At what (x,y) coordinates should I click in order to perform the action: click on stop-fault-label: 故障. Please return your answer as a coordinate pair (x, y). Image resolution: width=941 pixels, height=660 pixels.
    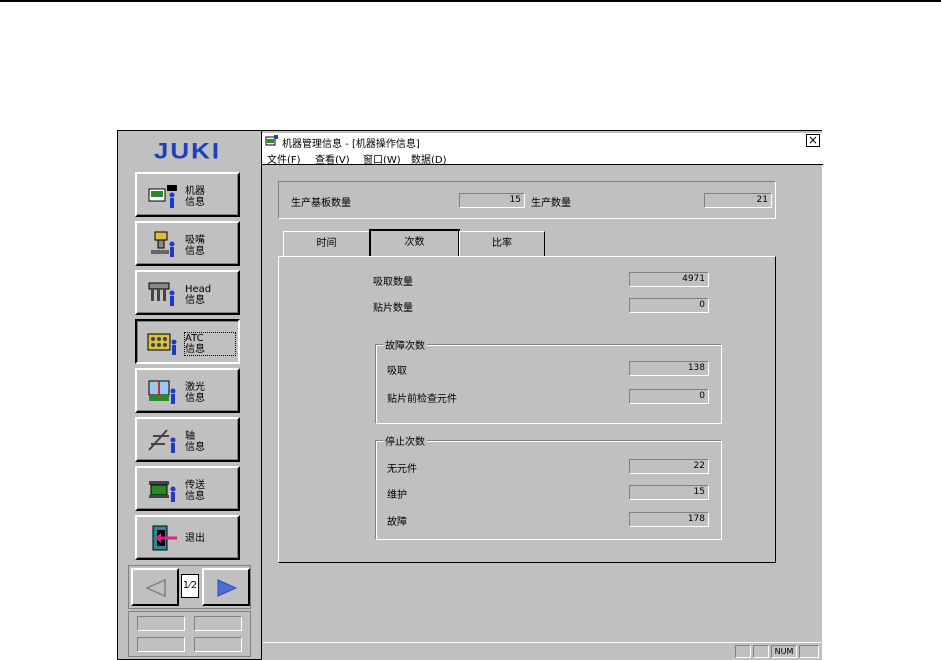
    Looking at the image, I should click on (397, 522).